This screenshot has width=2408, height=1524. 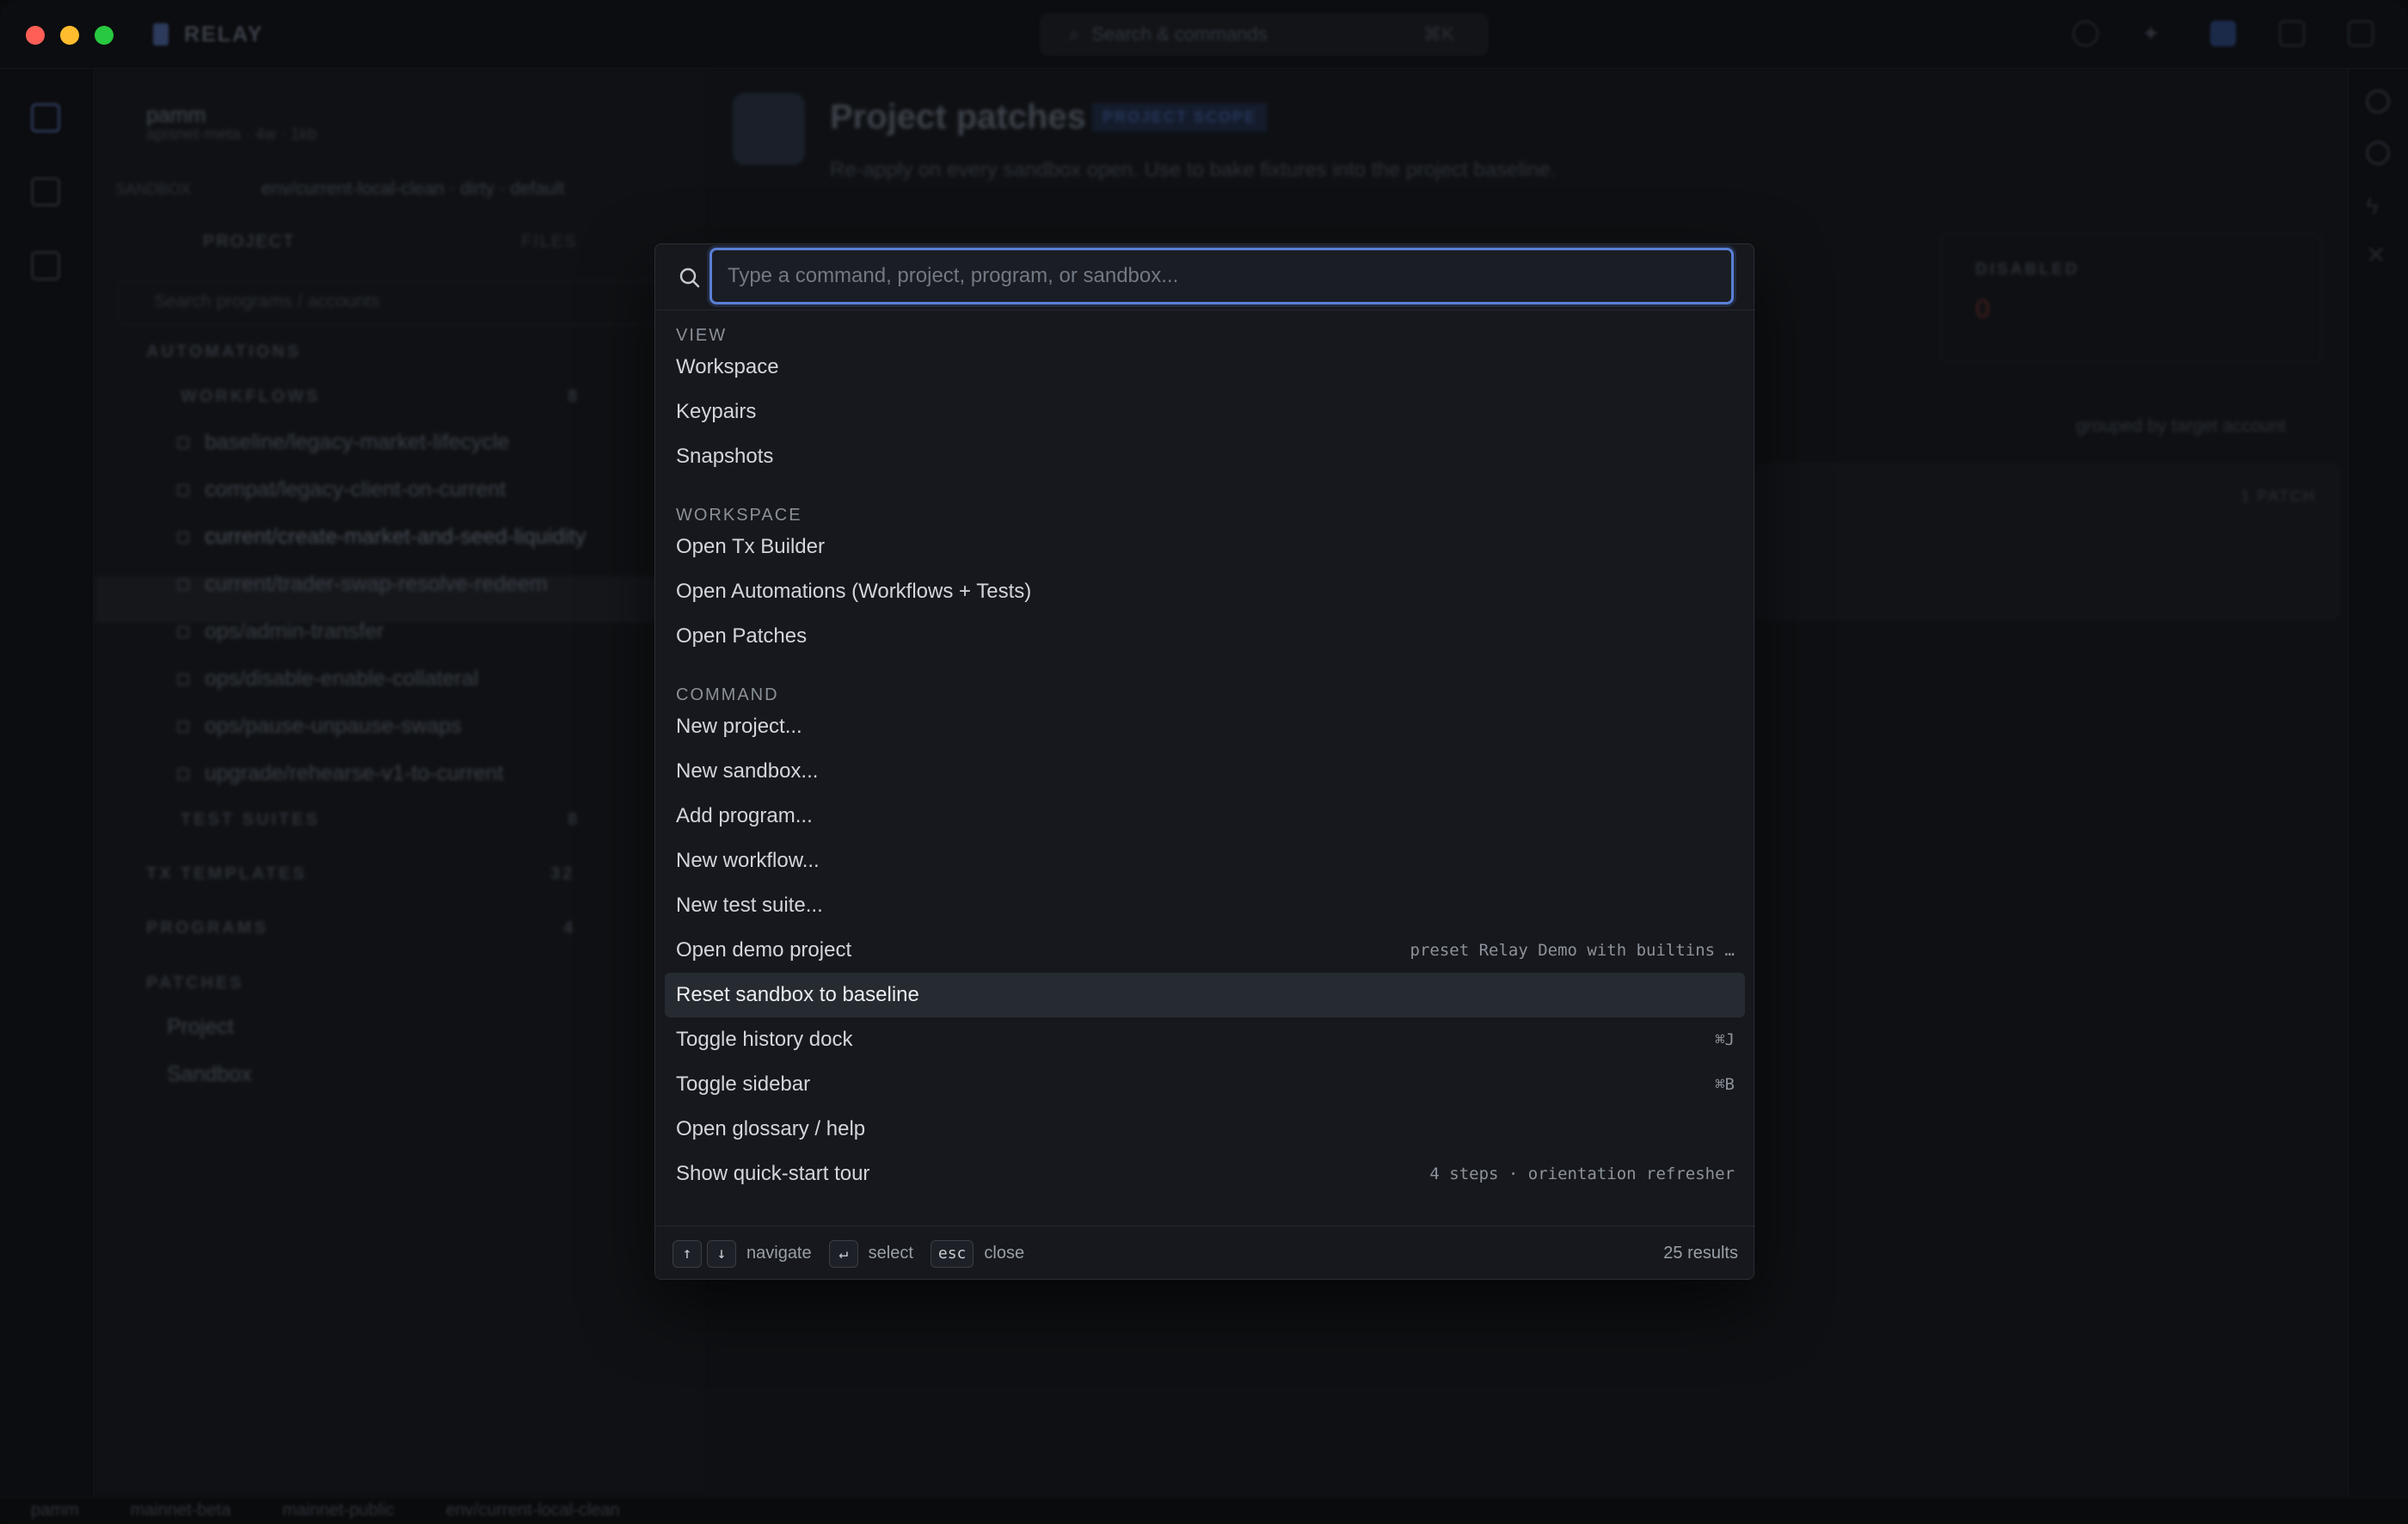 What do you see at coordinates (1725, 1084) in the screenshot?
I see `item-shortcut: ⌘B` at bounding box center [1725, 1084].